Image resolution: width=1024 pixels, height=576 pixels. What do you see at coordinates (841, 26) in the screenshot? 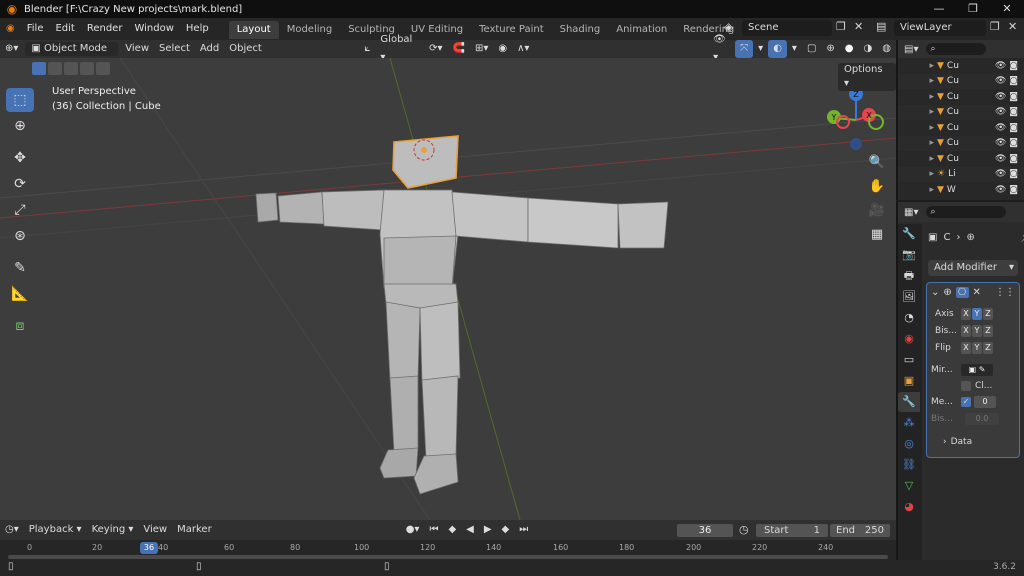
I see `new-scene-icon: ❐` at bounding box center [841, 26].